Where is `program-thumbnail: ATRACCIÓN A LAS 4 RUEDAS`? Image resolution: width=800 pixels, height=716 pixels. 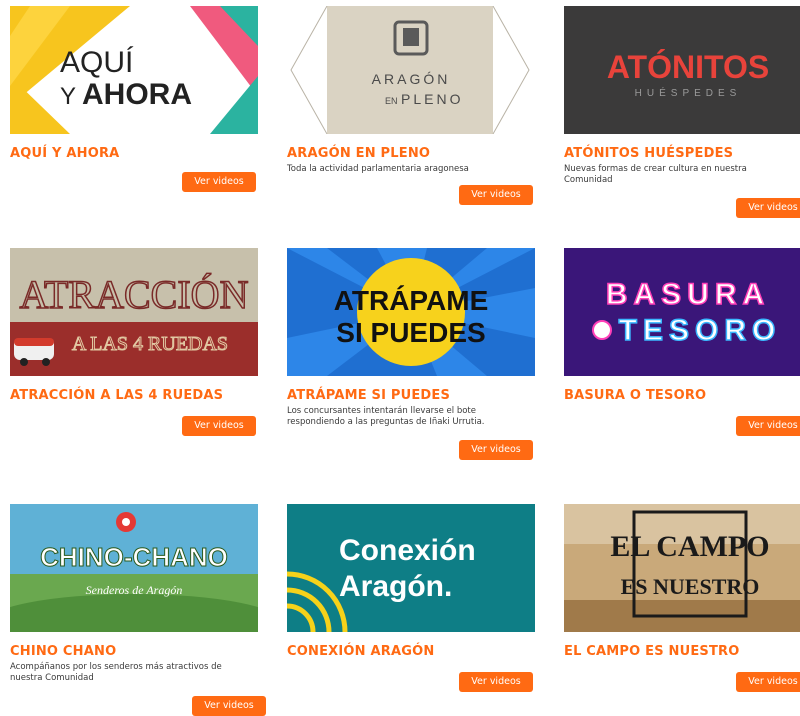 program-thumbnail: ATRACCIÓN A LAS 4 RUEDAS is located at coordinates (134, 312).